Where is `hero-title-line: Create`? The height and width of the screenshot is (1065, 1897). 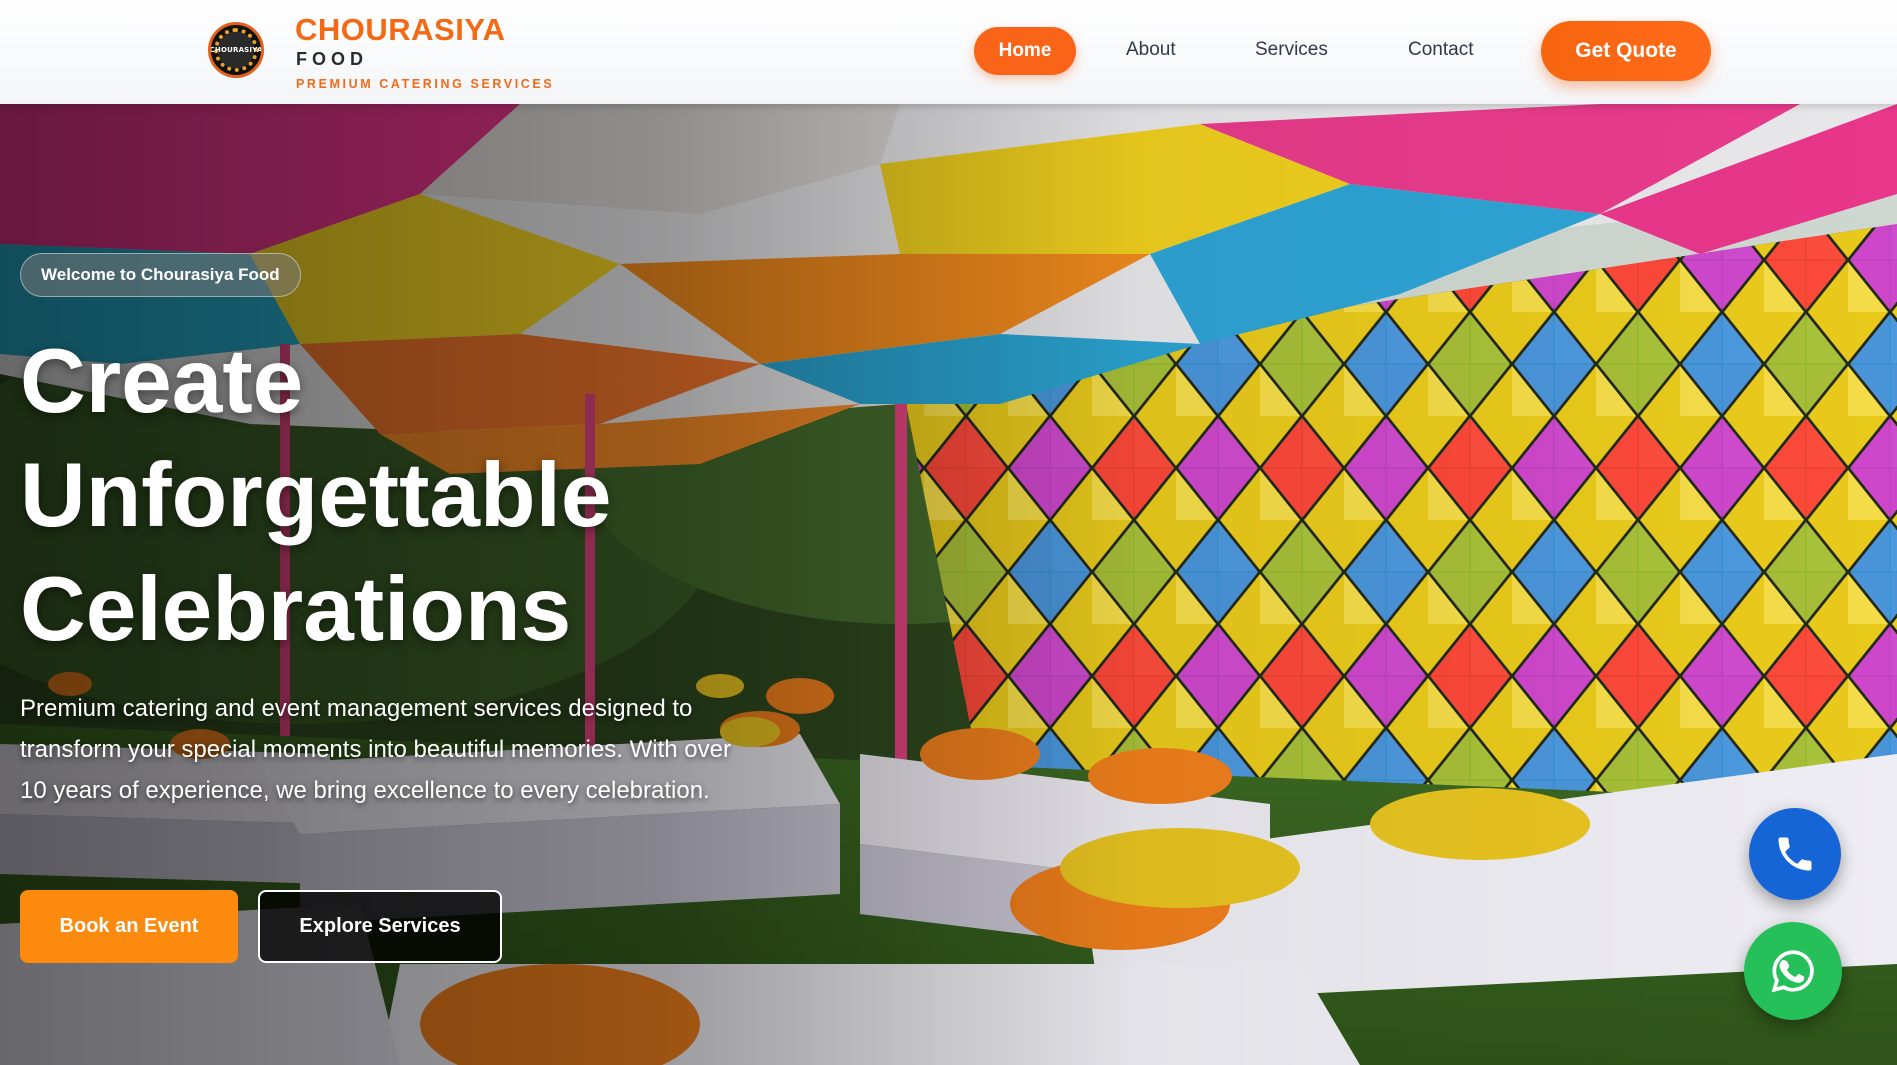
hero-title-line: Create is located at coordinates (162, 381).